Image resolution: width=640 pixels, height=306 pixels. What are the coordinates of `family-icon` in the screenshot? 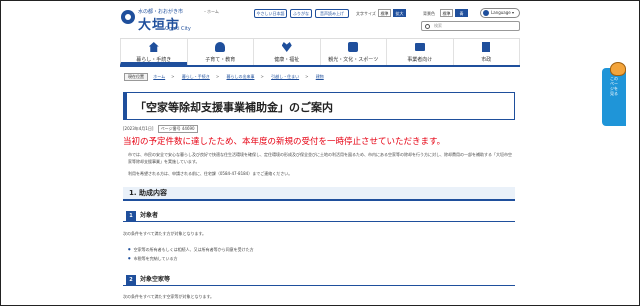 It's located at (220, 47).